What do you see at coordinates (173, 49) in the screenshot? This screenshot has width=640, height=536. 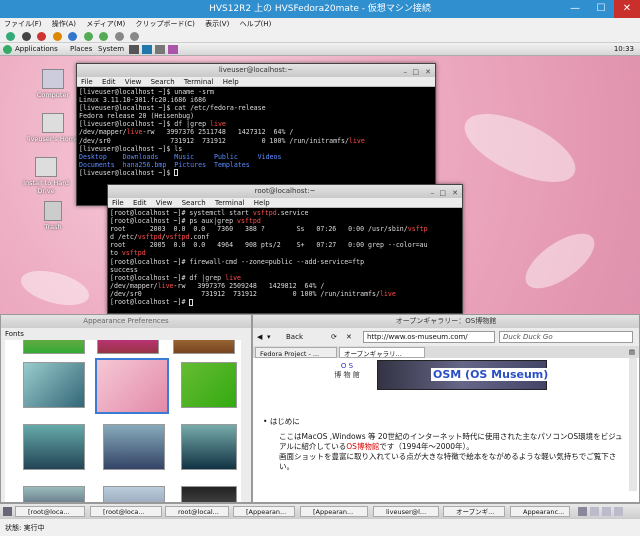 I see `help-launcher-icon` at bounding box center [173, 49].